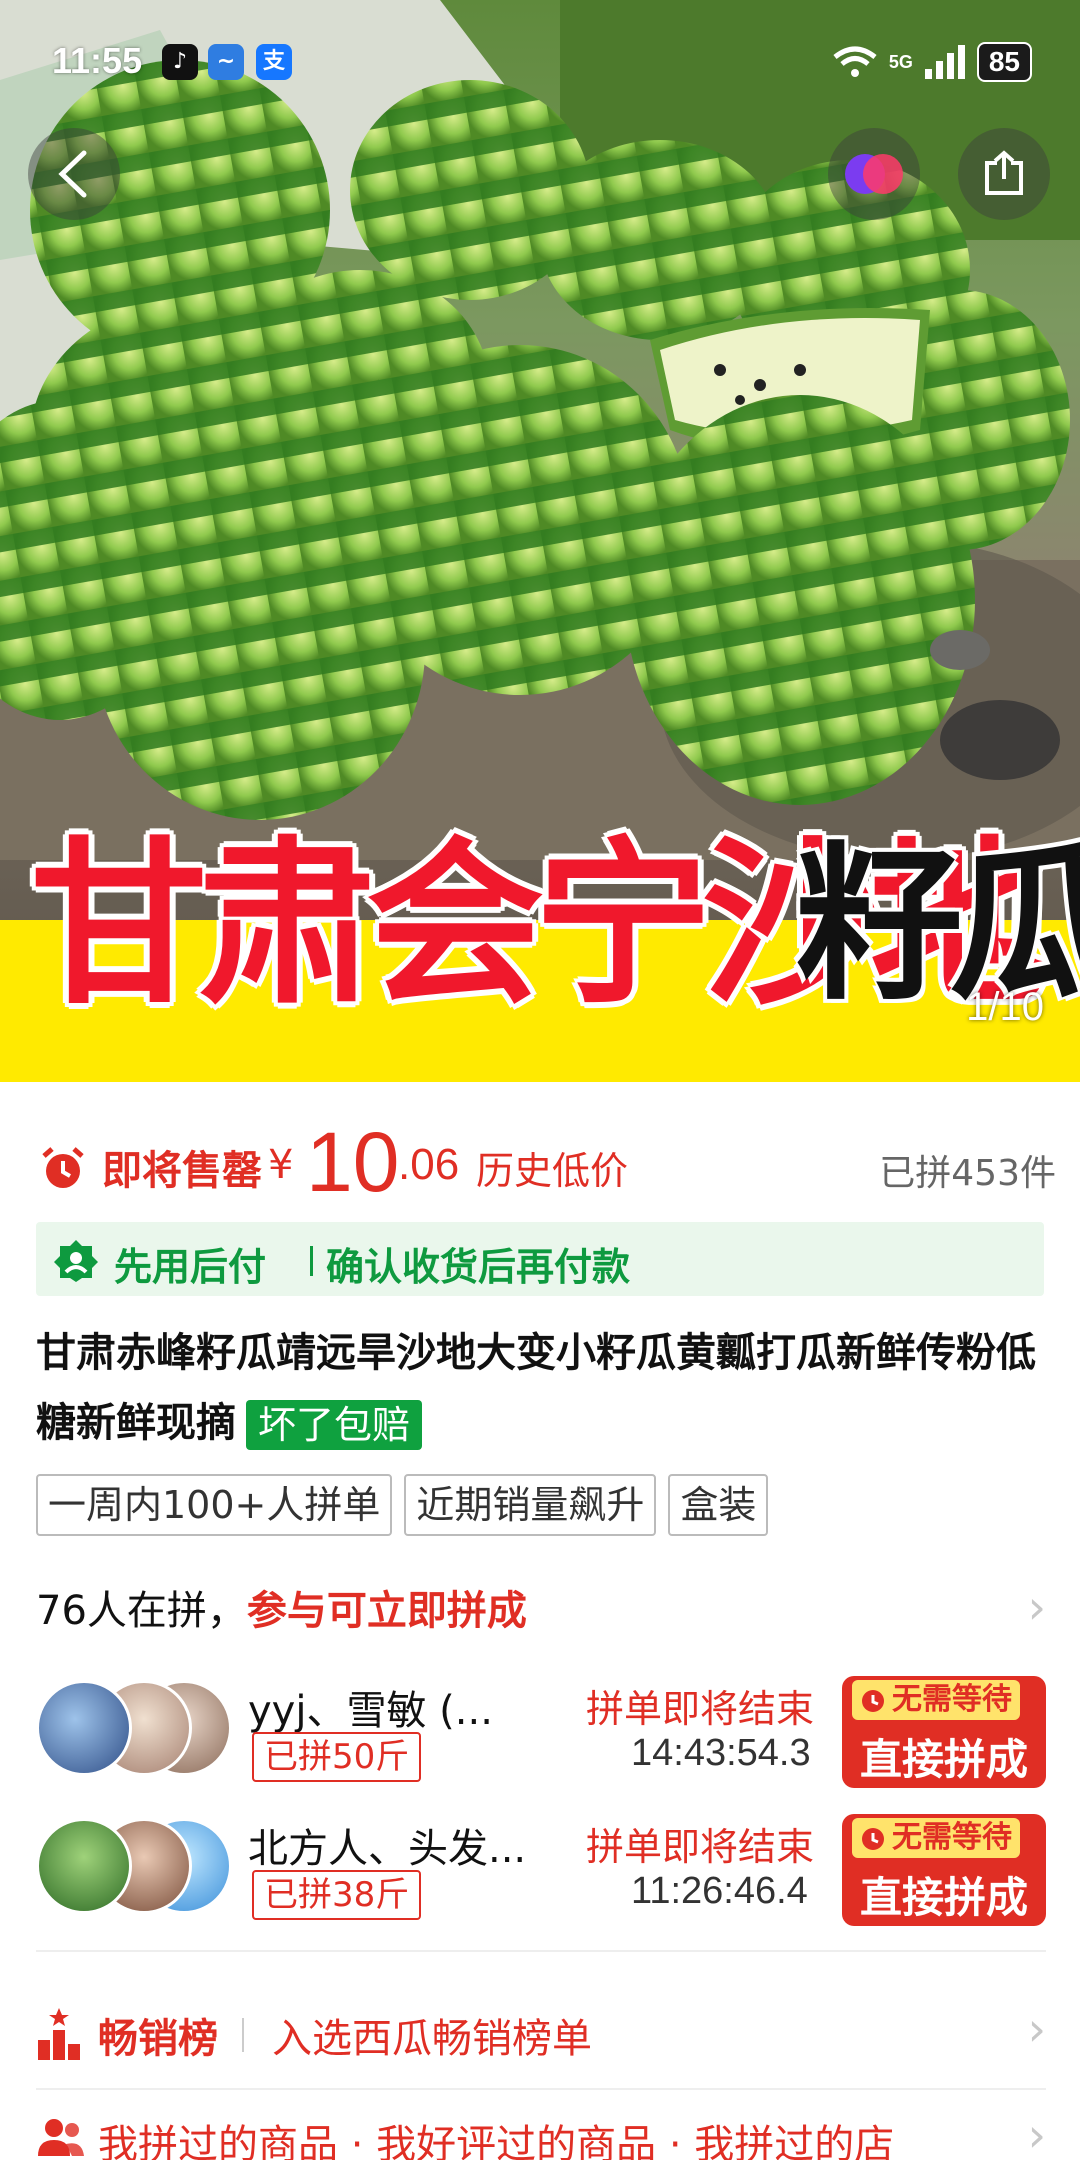  What do you see at coordinates (718, 1505) in the screenshot?
I see `tag-boxed: 盒装` at bounding box center [718, 1505].